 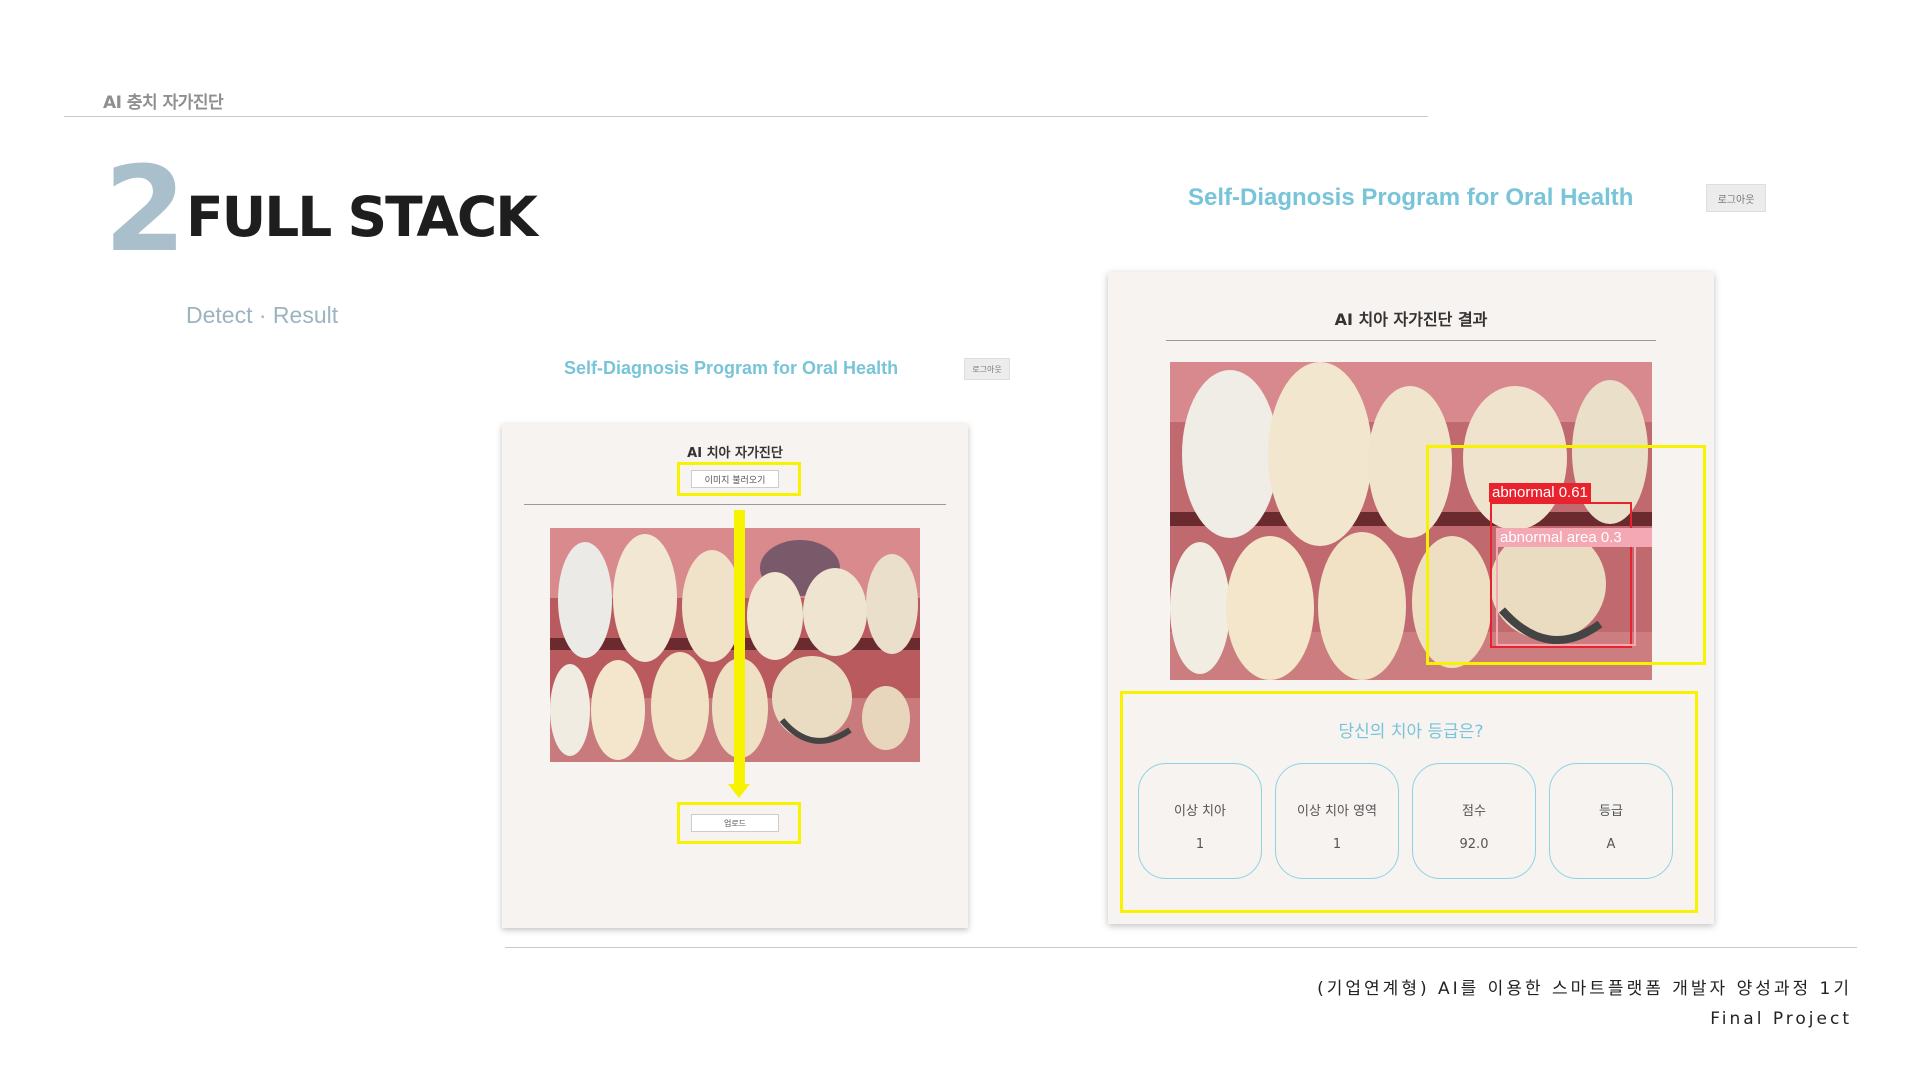 What do you see at coordinates (746, 116) in the screenshot?
I see `header-divider` at bounding box center [746, 116].